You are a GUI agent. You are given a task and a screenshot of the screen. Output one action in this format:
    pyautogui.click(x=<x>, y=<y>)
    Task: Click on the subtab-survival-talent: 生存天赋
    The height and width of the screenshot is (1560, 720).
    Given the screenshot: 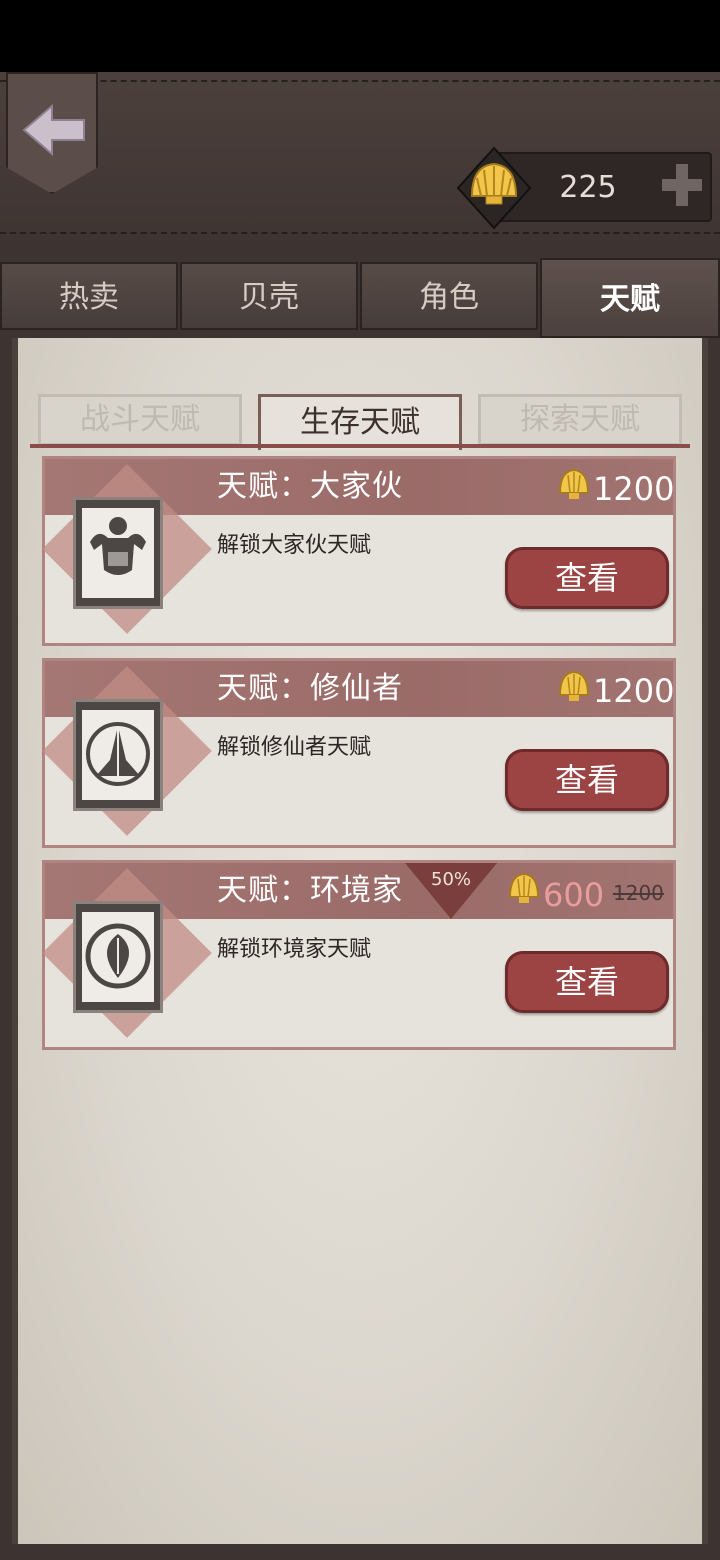 What is the action you would take?
    pyautogui.click(x=360, y=422)
    